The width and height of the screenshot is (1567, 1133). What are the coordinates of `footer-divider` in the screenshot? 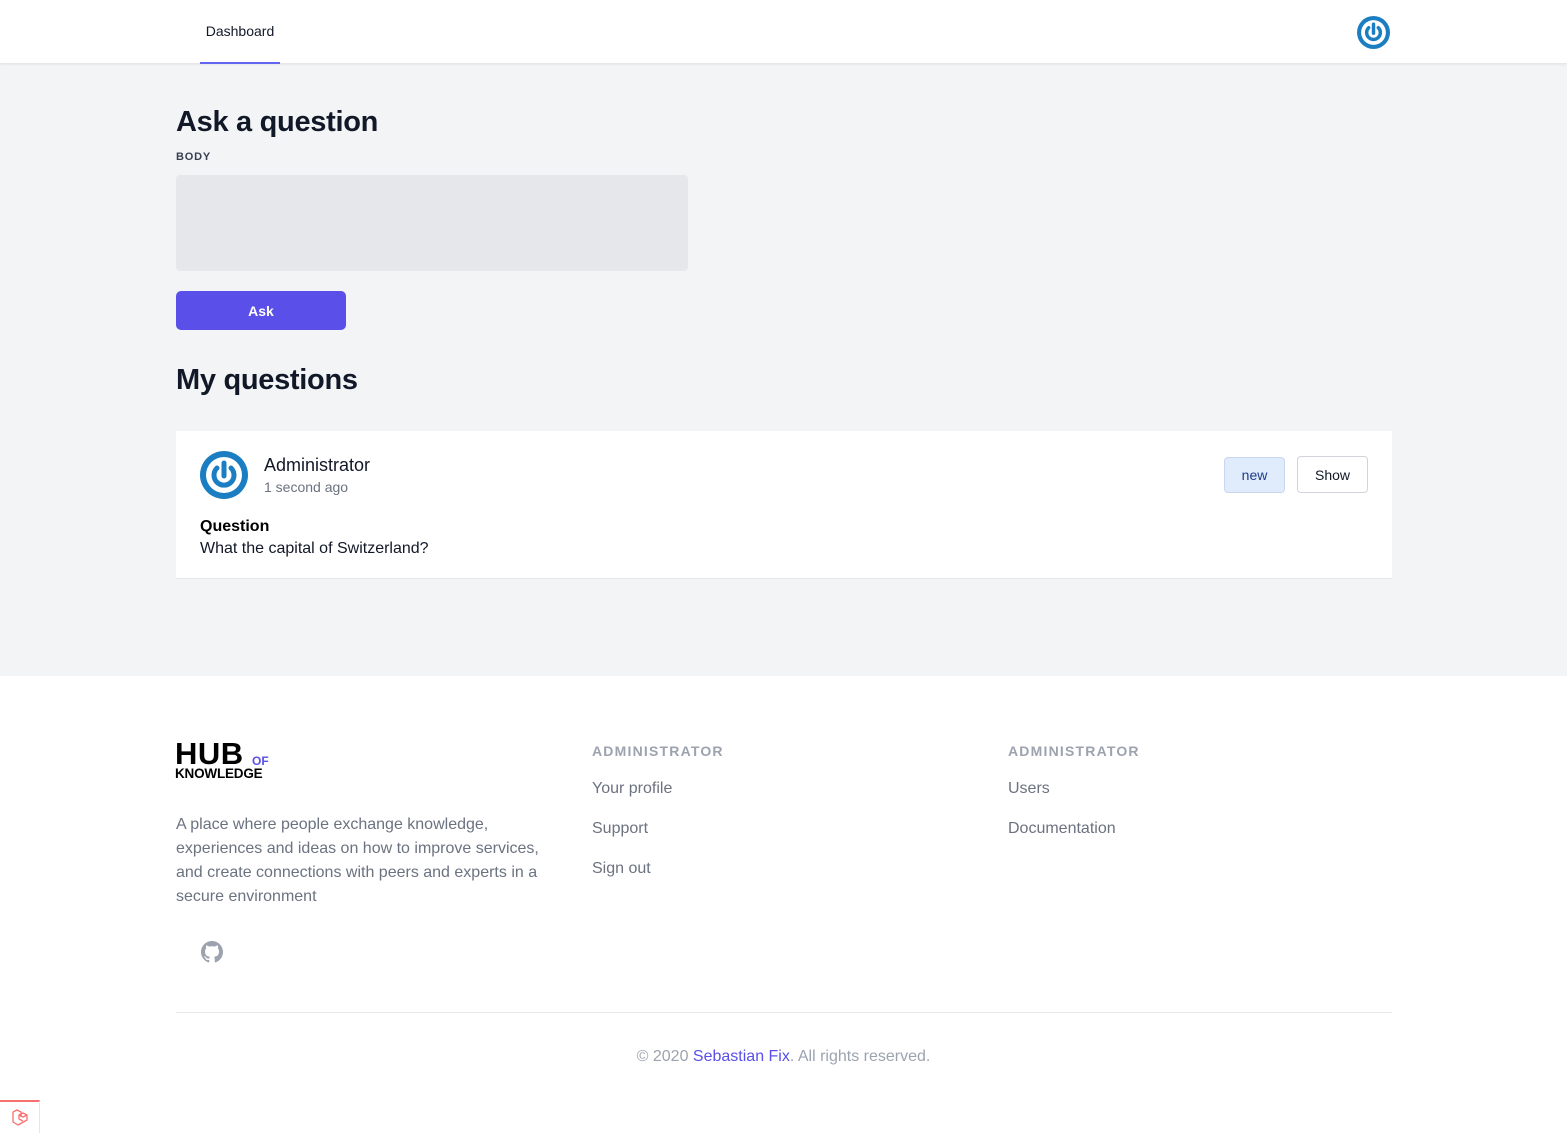 It's located at (784, 1012).